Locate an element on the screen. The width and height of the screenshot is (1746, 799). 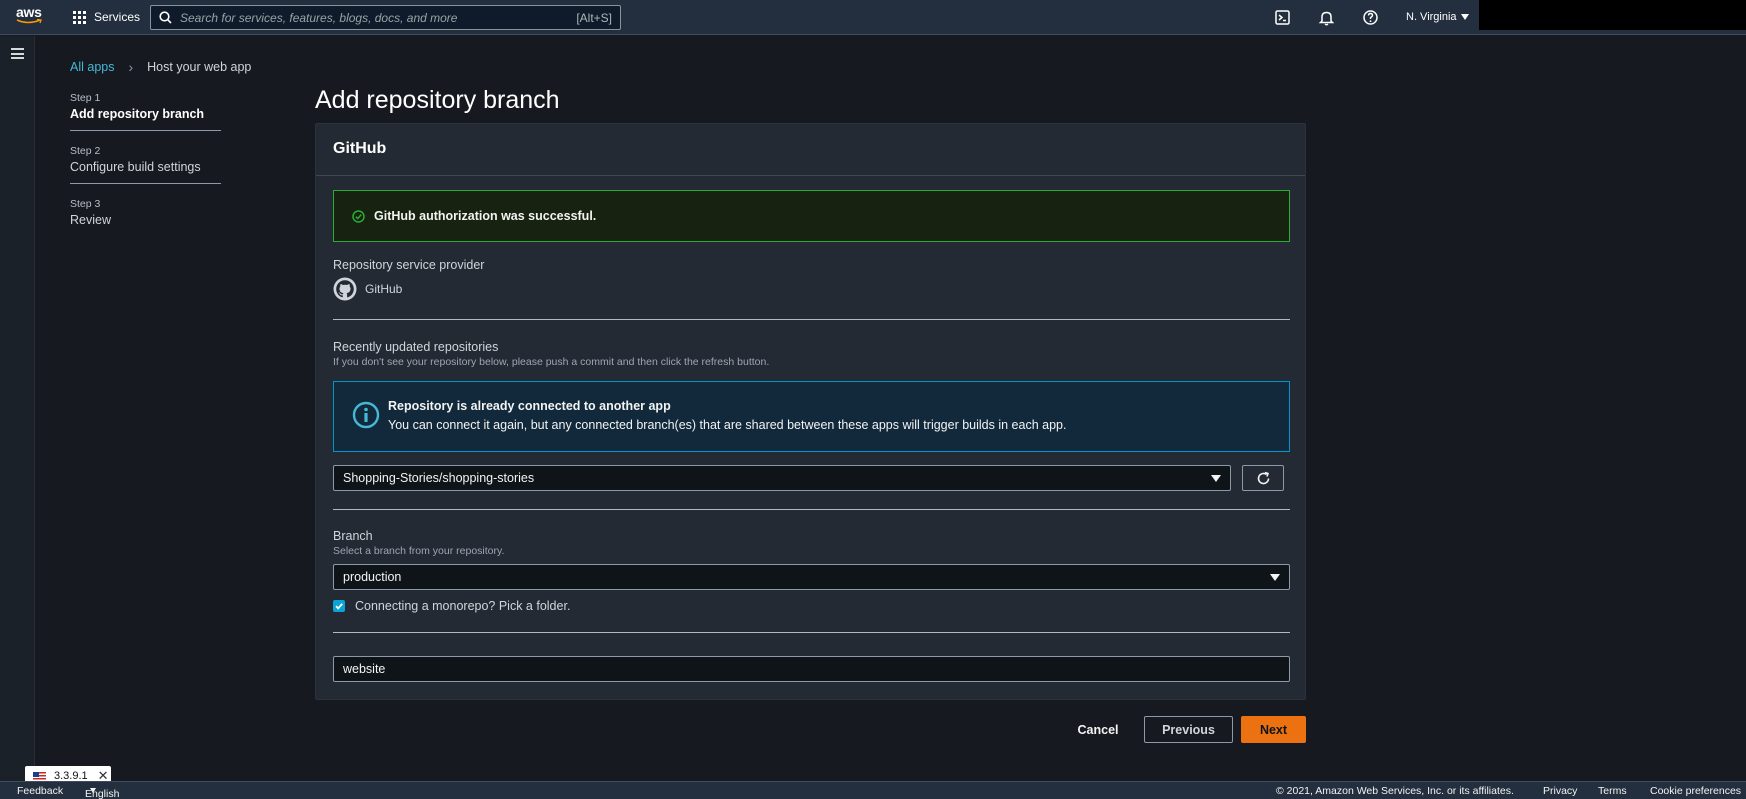
search-shortcut: [Alt+S] is located at coordinates (594, 17).